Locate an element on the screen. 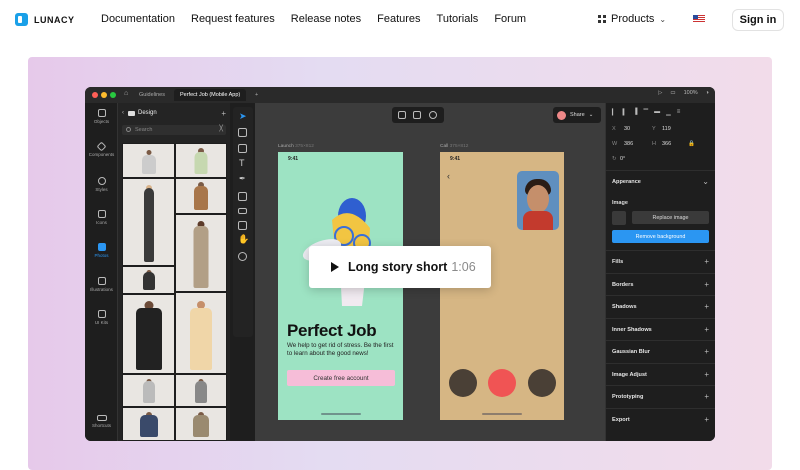 The image size is (800, 470). tab-perfect-job: Perfect Job (Mobile App) is located at coordinates (210, 95).